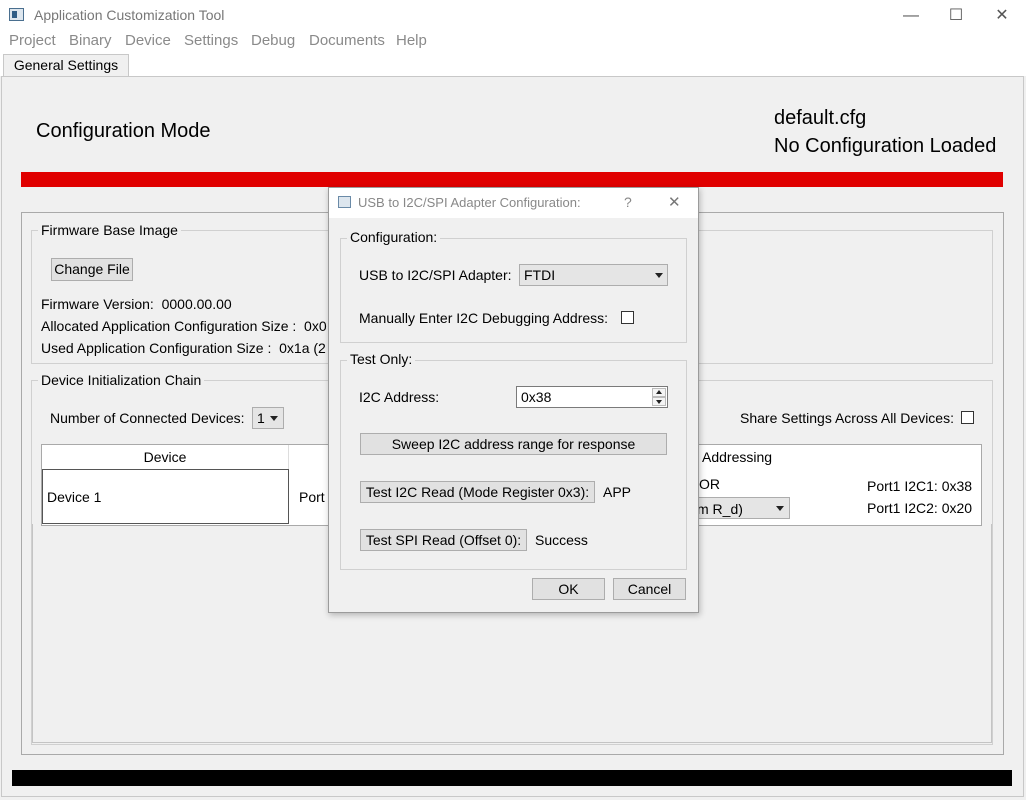  I want to click on cancel-button: Cancel, so click(649, 589).